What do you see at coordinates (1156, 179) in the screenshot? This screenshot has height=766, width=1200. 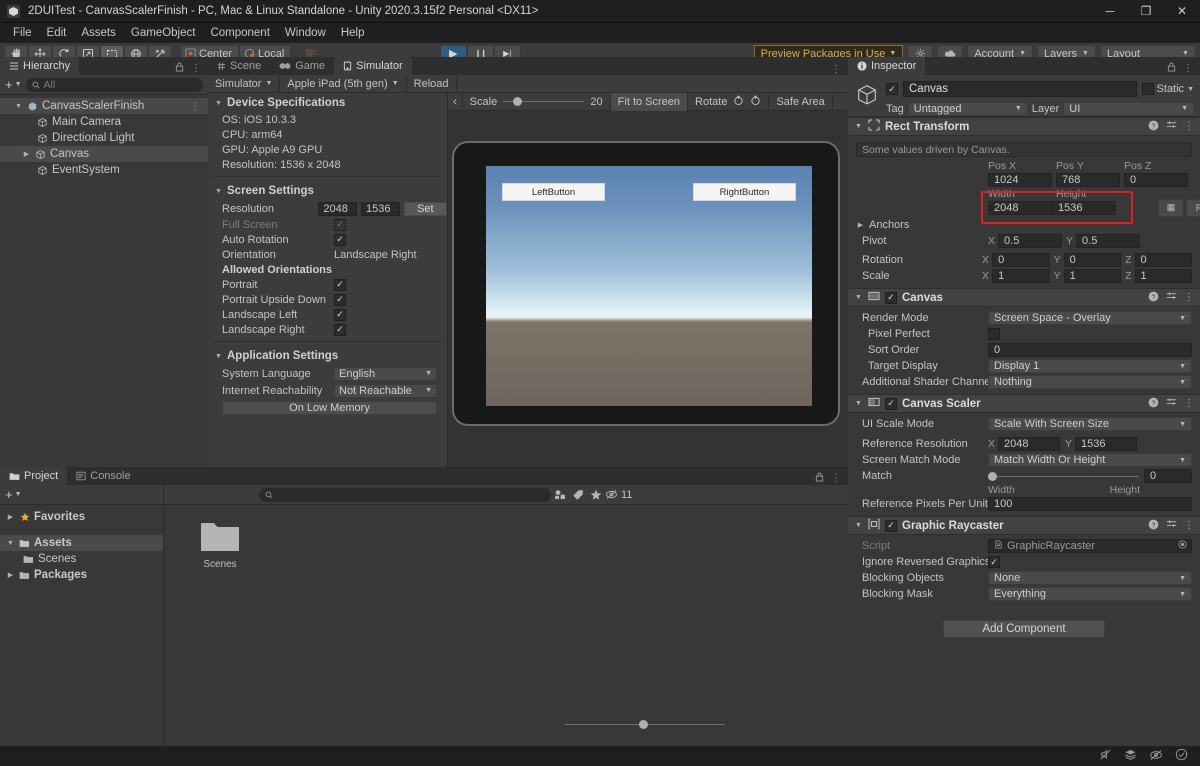 I see `pos-z-input: 0` at bounding box center [1156, 179].